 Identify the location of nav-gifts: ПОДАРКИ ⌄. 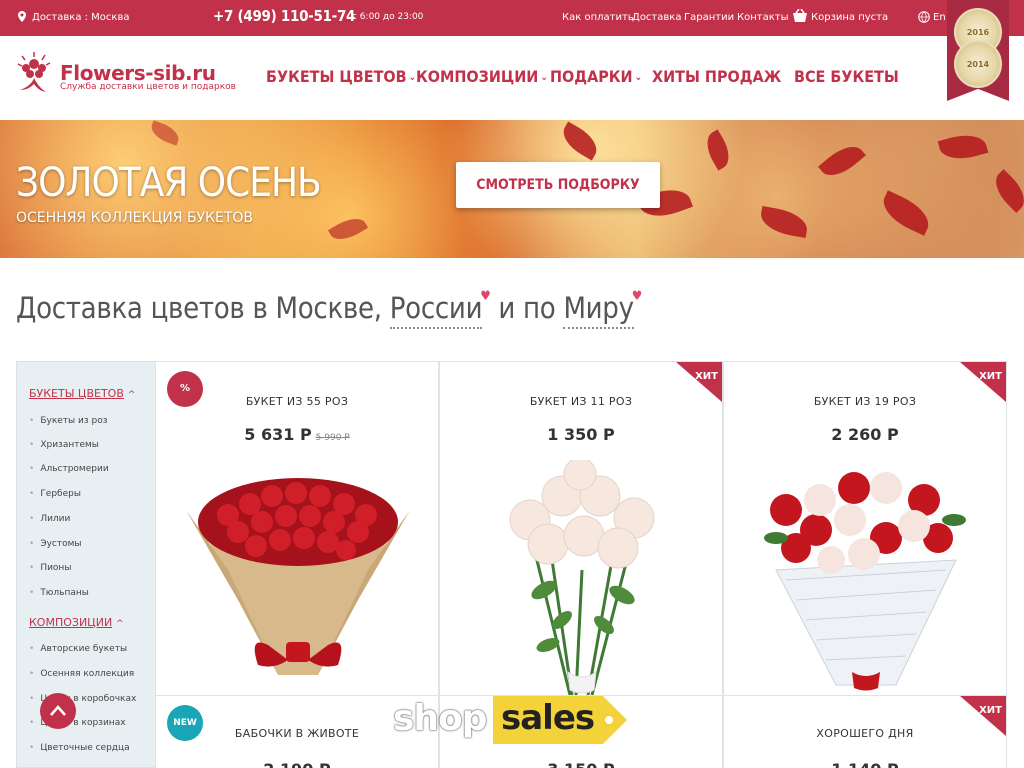
(596, 76).